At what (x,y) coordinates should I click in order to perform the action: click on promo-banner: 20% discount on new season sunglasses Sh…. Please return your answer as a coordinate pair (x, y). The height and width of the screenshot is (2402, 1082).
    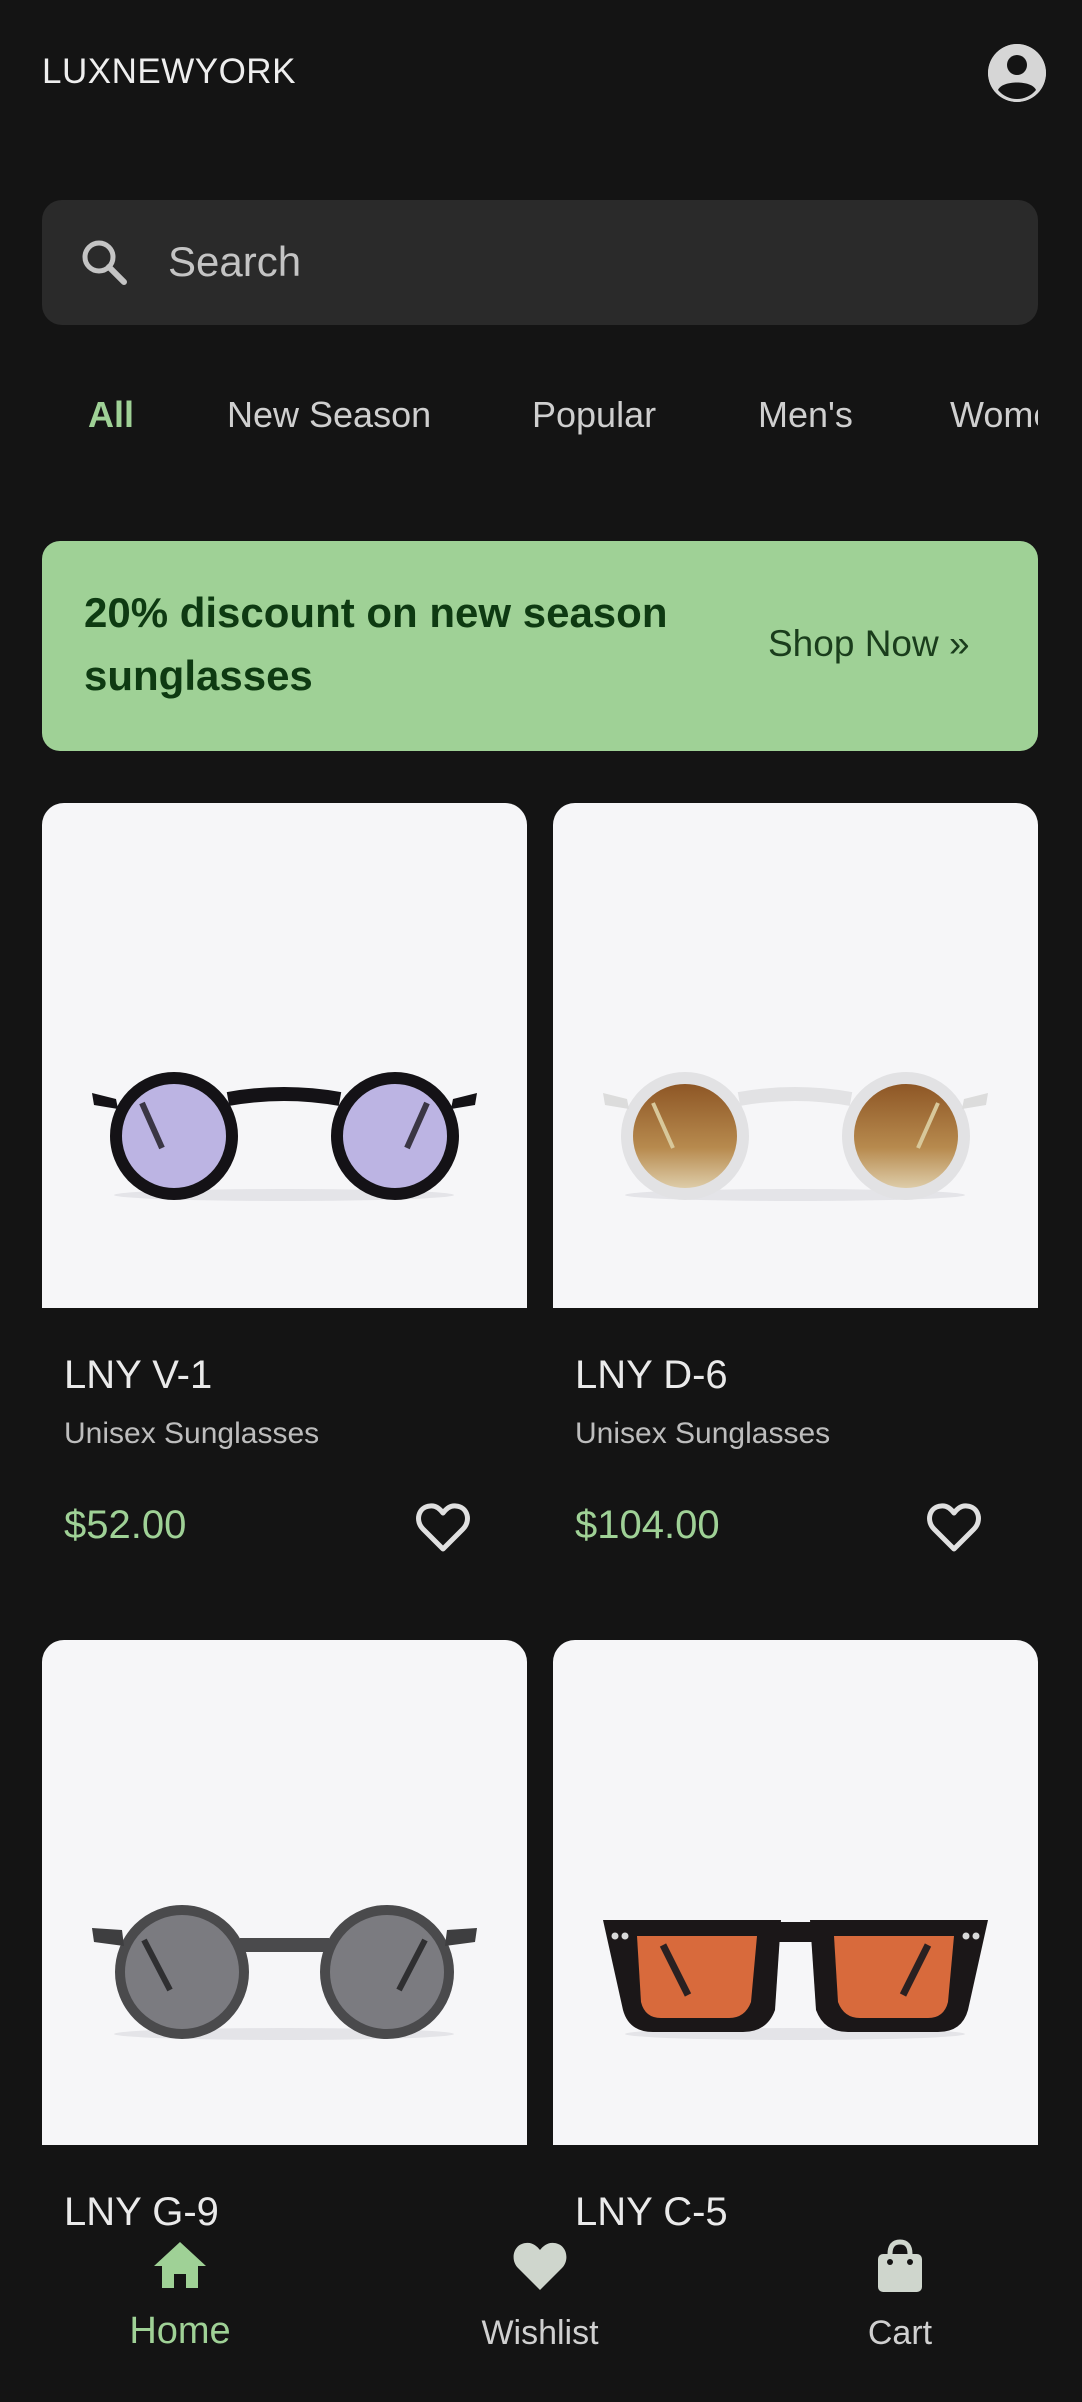
    Looking at the image, I should click on (540, 646).